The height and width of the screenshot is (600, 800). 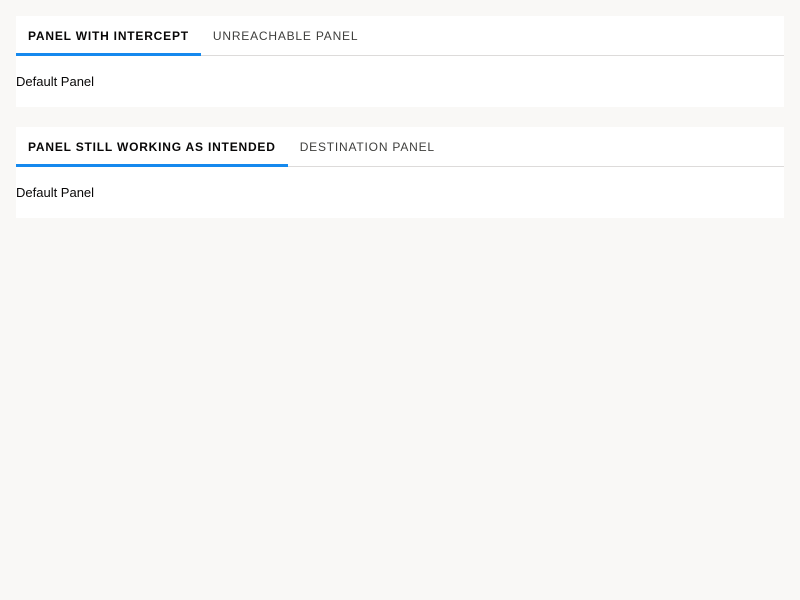 I want to click on tab-panel-still-working: PANEL STILL WORKING AS INTENDED, so click(x=152, y=147).